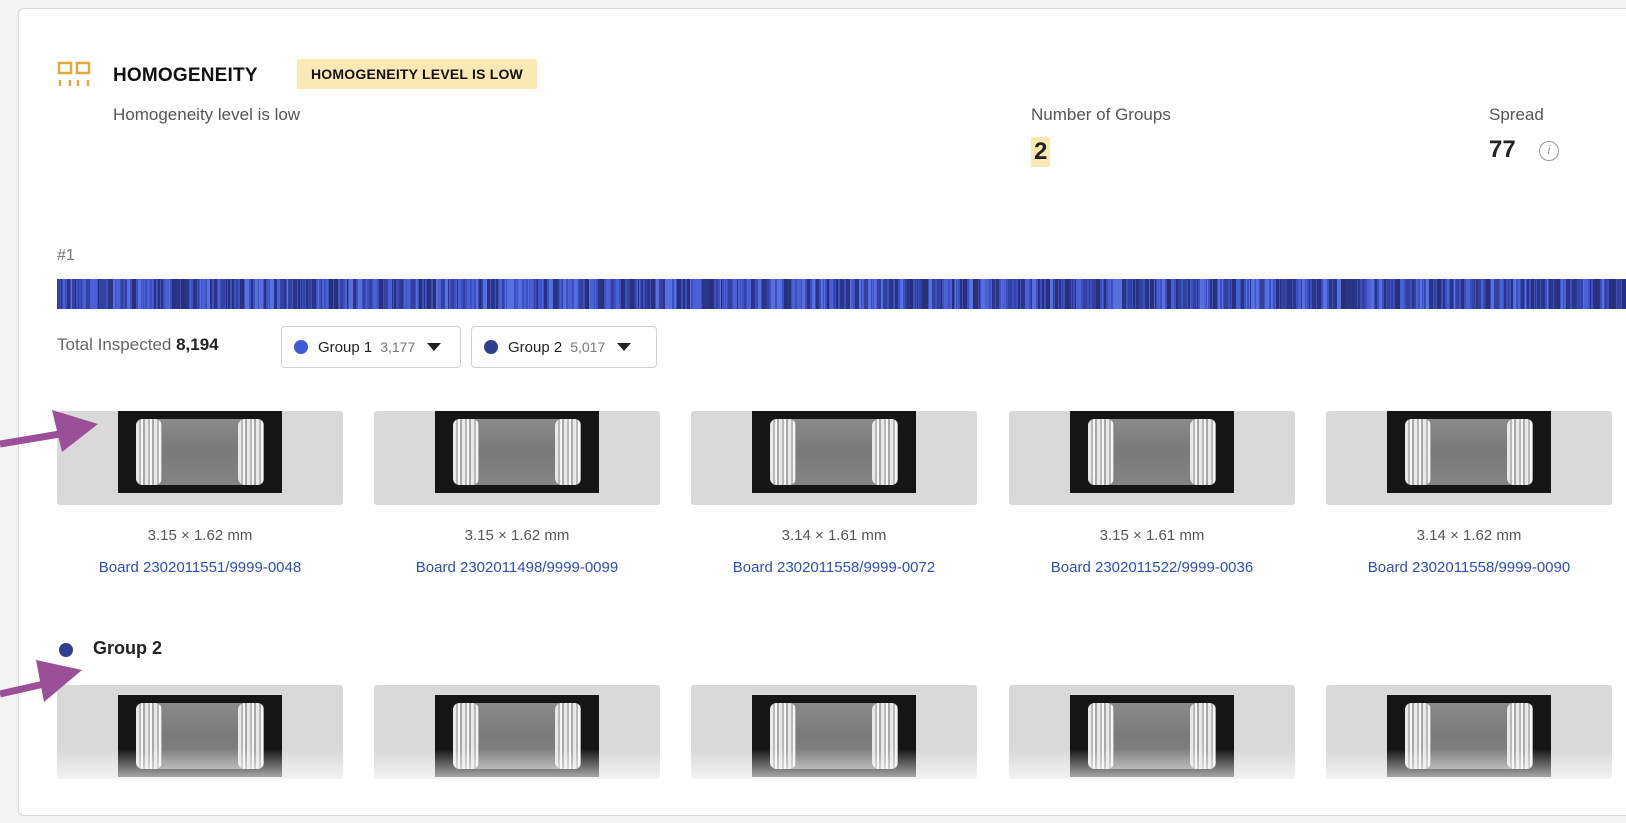 This screenshot has height=823, width=1626. I want to click on board-link: Board 2302011551/9999-0048, so click(200, 567).